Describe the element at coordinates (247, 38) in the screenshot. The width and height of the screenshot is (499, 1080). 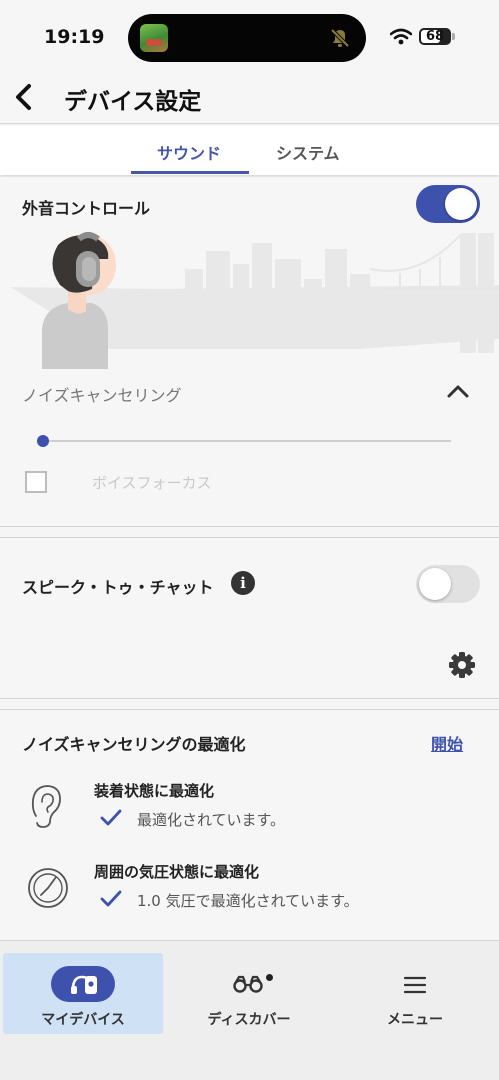
I see `dynamic-island` at that location.